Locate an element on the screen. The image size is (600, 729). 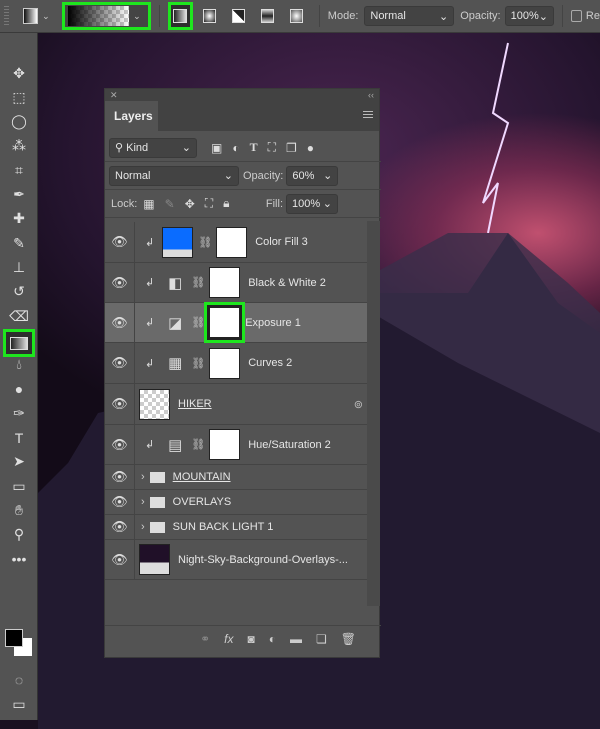
delete-icon: 🗑︎ is located at coordinates (348, 639).